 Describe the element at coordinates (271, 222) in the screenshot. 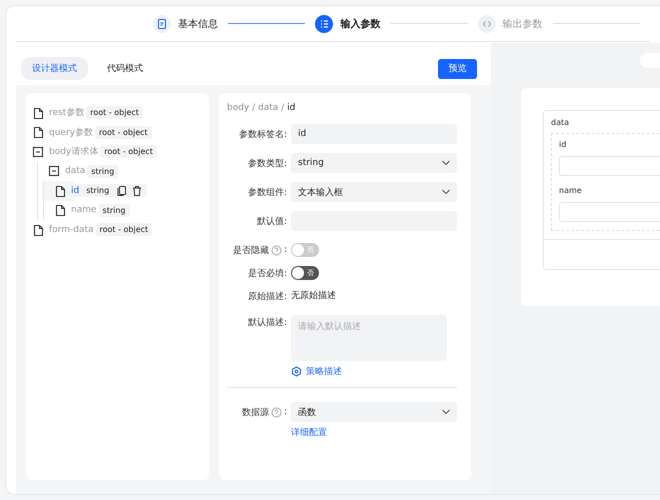

I see `field-label: 默认值:` at that location.